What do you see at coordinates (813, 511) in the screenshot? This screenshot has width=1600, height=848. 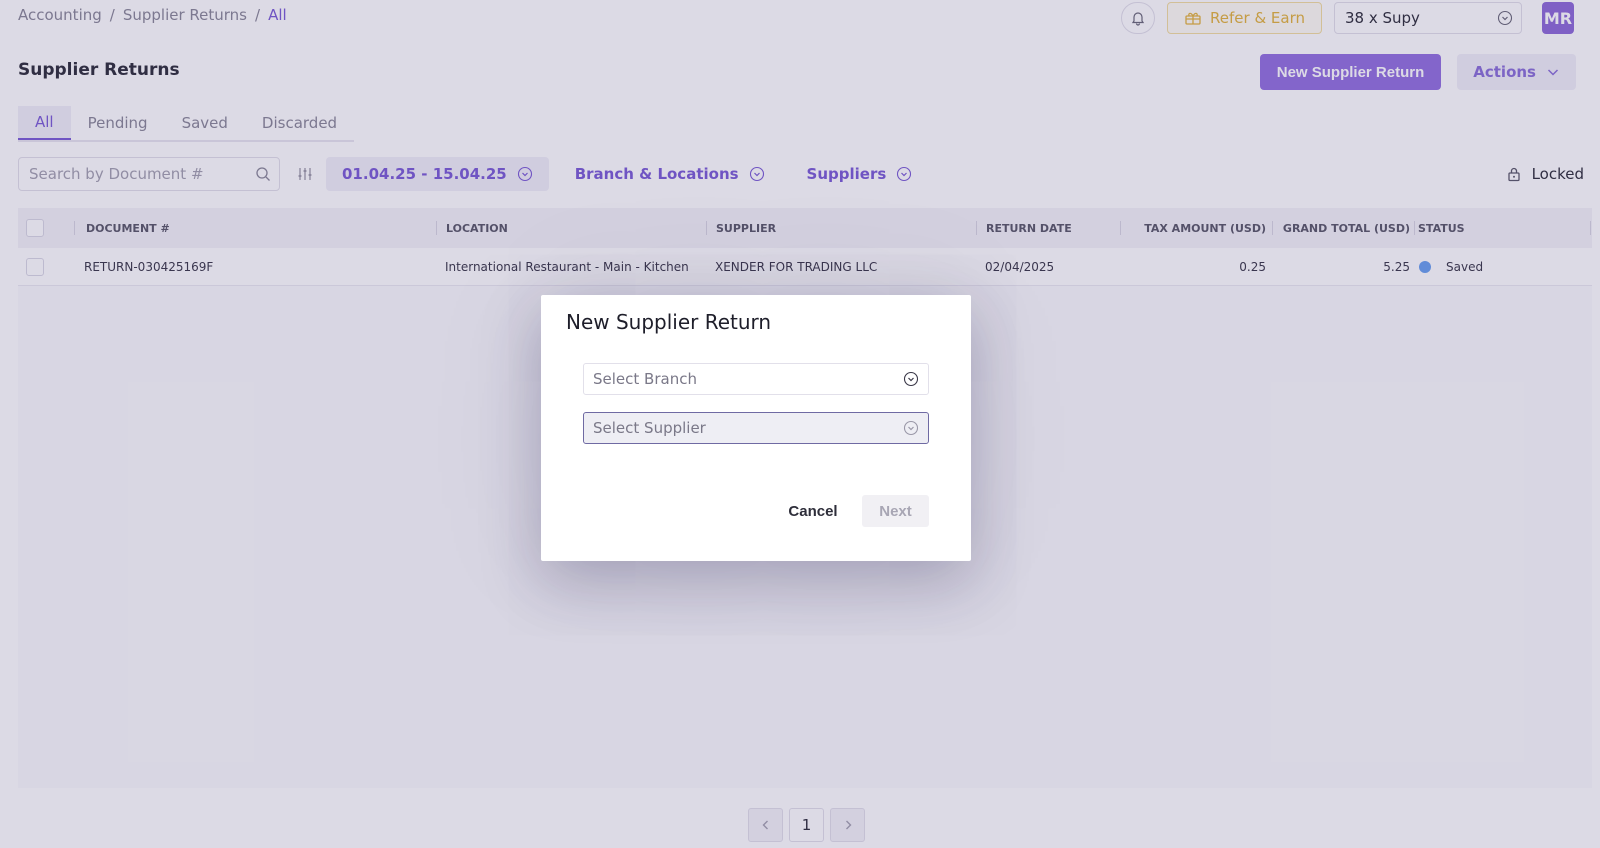 I see `cancel-button: Cancel` at bounding box center [813, 511].